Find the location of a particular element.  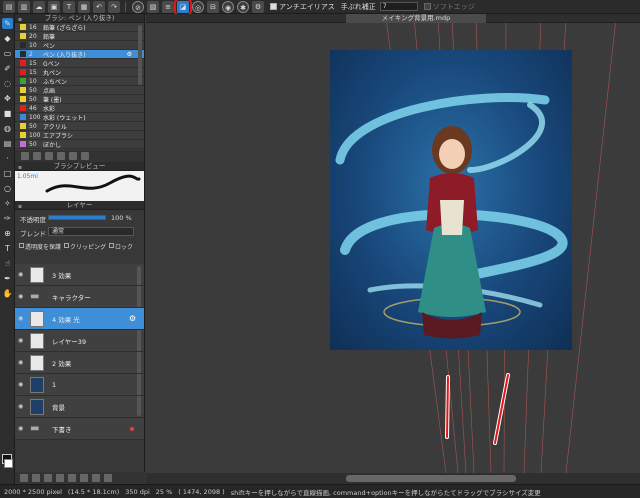

open-file-icon: ▥ is located at coordinates (24, 6).